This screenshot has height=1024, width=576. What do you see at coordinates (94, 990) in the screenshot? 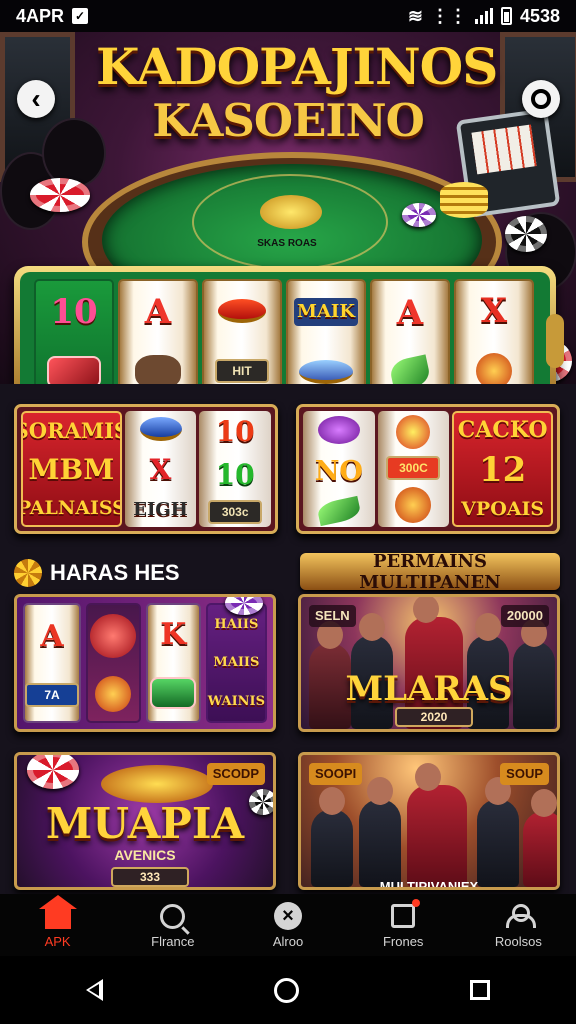
I see `back-icon` at bounding box center [94, 990].